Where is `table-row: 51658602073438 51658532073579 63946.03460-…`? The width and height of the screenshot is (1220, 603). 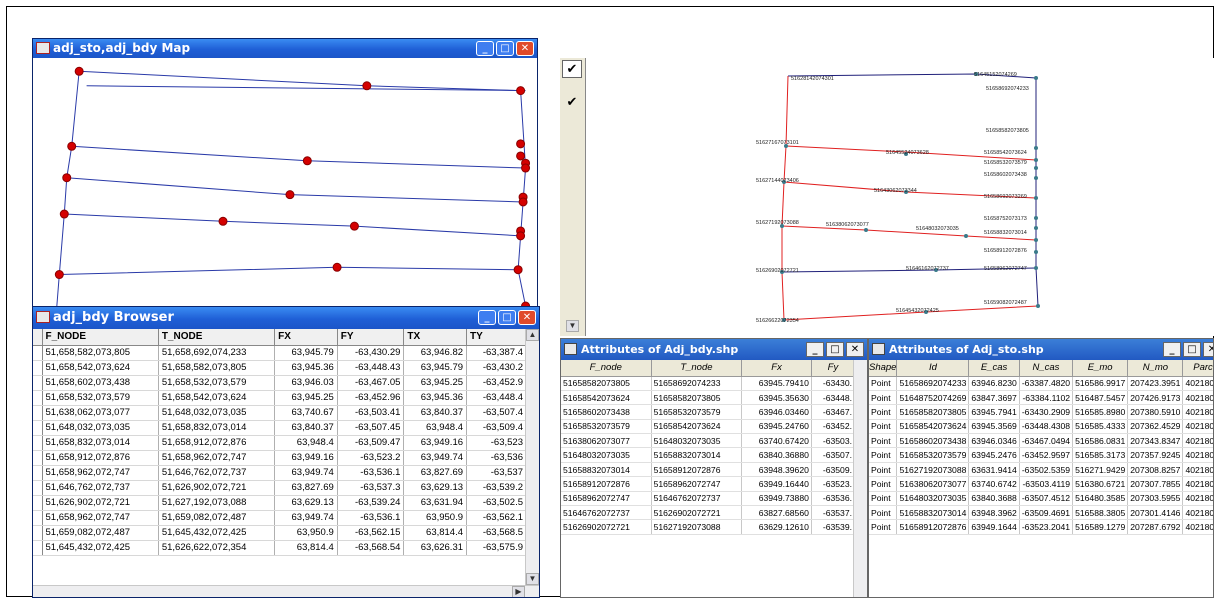
table-row: 51658602073438 51658532073579 63946.03460-… is located at coordinates (708, 412).